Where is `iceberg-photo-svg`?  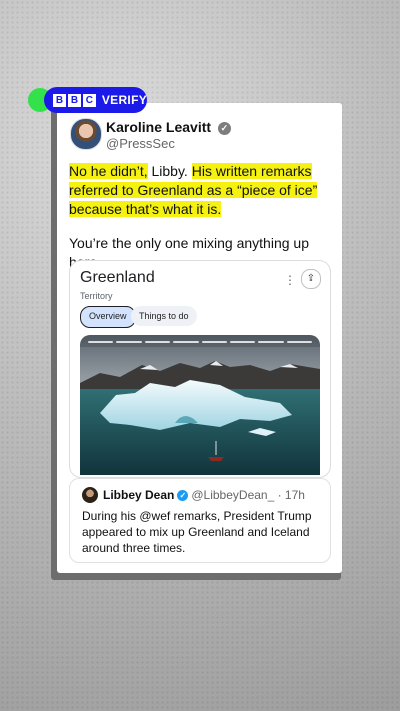 iceberg-photo-svg is located at coordinates (200, 405).